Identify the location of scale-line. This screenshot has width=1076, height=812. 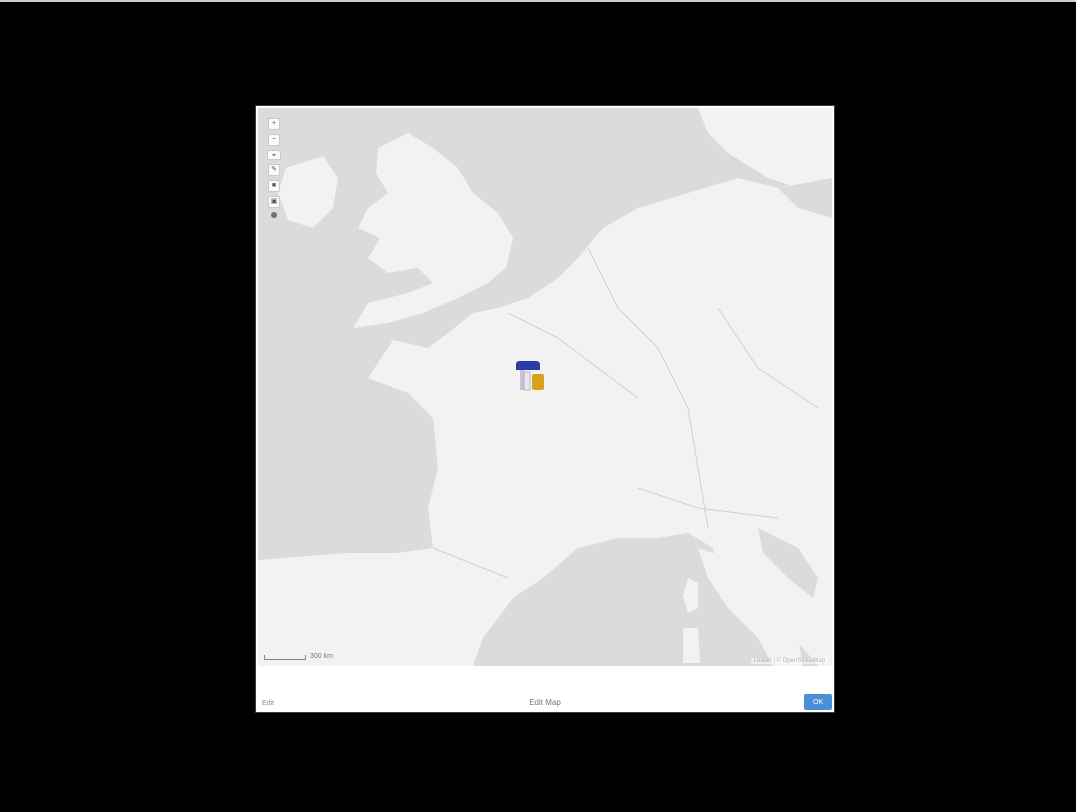
(285, 657).